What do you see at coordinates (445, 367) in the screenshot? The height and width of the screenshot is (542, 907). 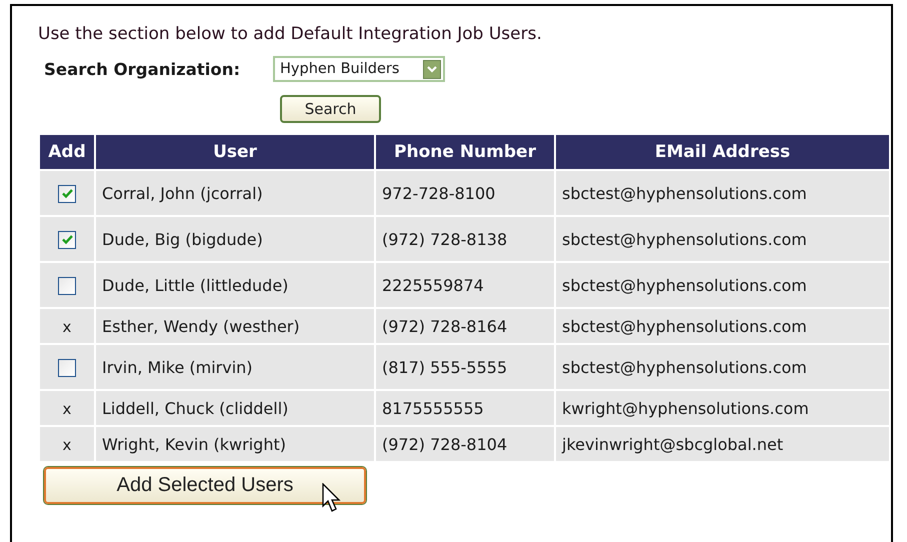 I see `table-cell: (817) 555-5555` at bounding box center [445, 367].